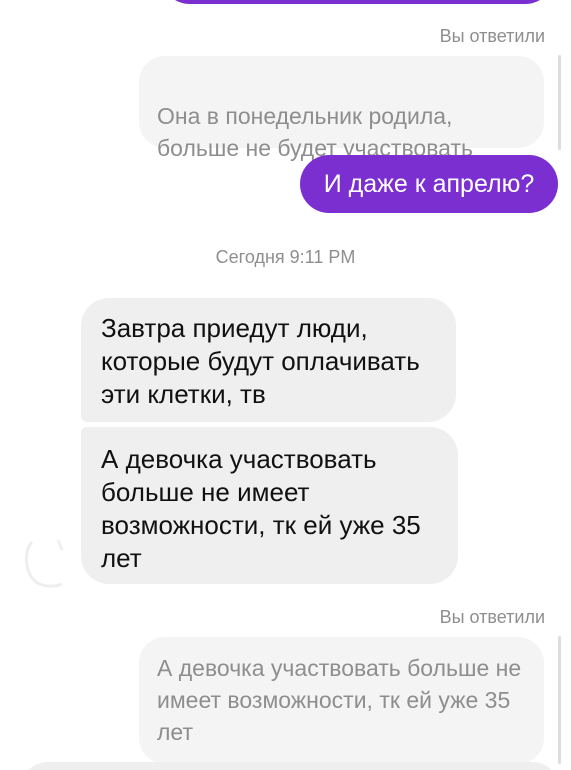  Describe the element at coordinates (285, 257) in the screenshot. I see `timestamp: Сегодня 9:11 PM` at that location.